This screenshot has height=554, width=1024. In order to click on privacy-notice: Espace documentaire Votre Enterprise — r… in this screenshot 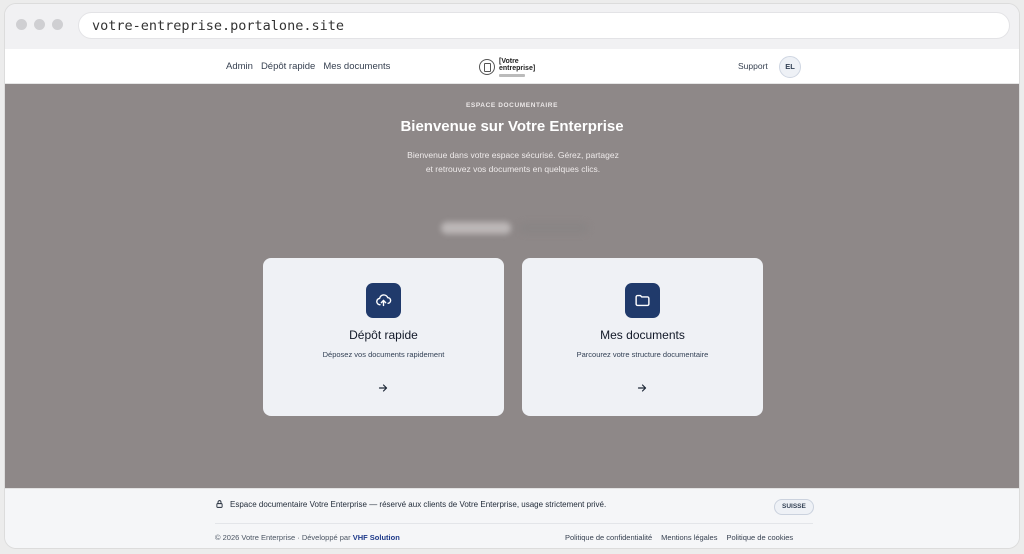, I will do `click(410, 504)`.